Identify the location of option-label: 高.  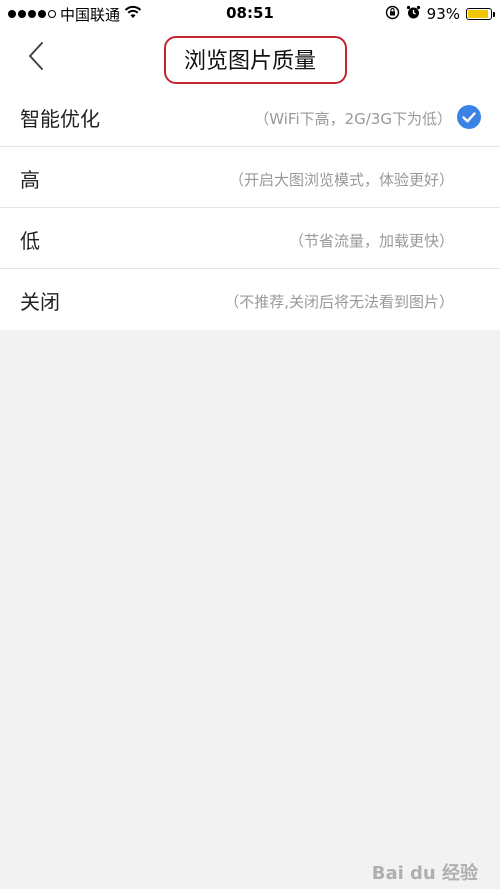
(30, 180).